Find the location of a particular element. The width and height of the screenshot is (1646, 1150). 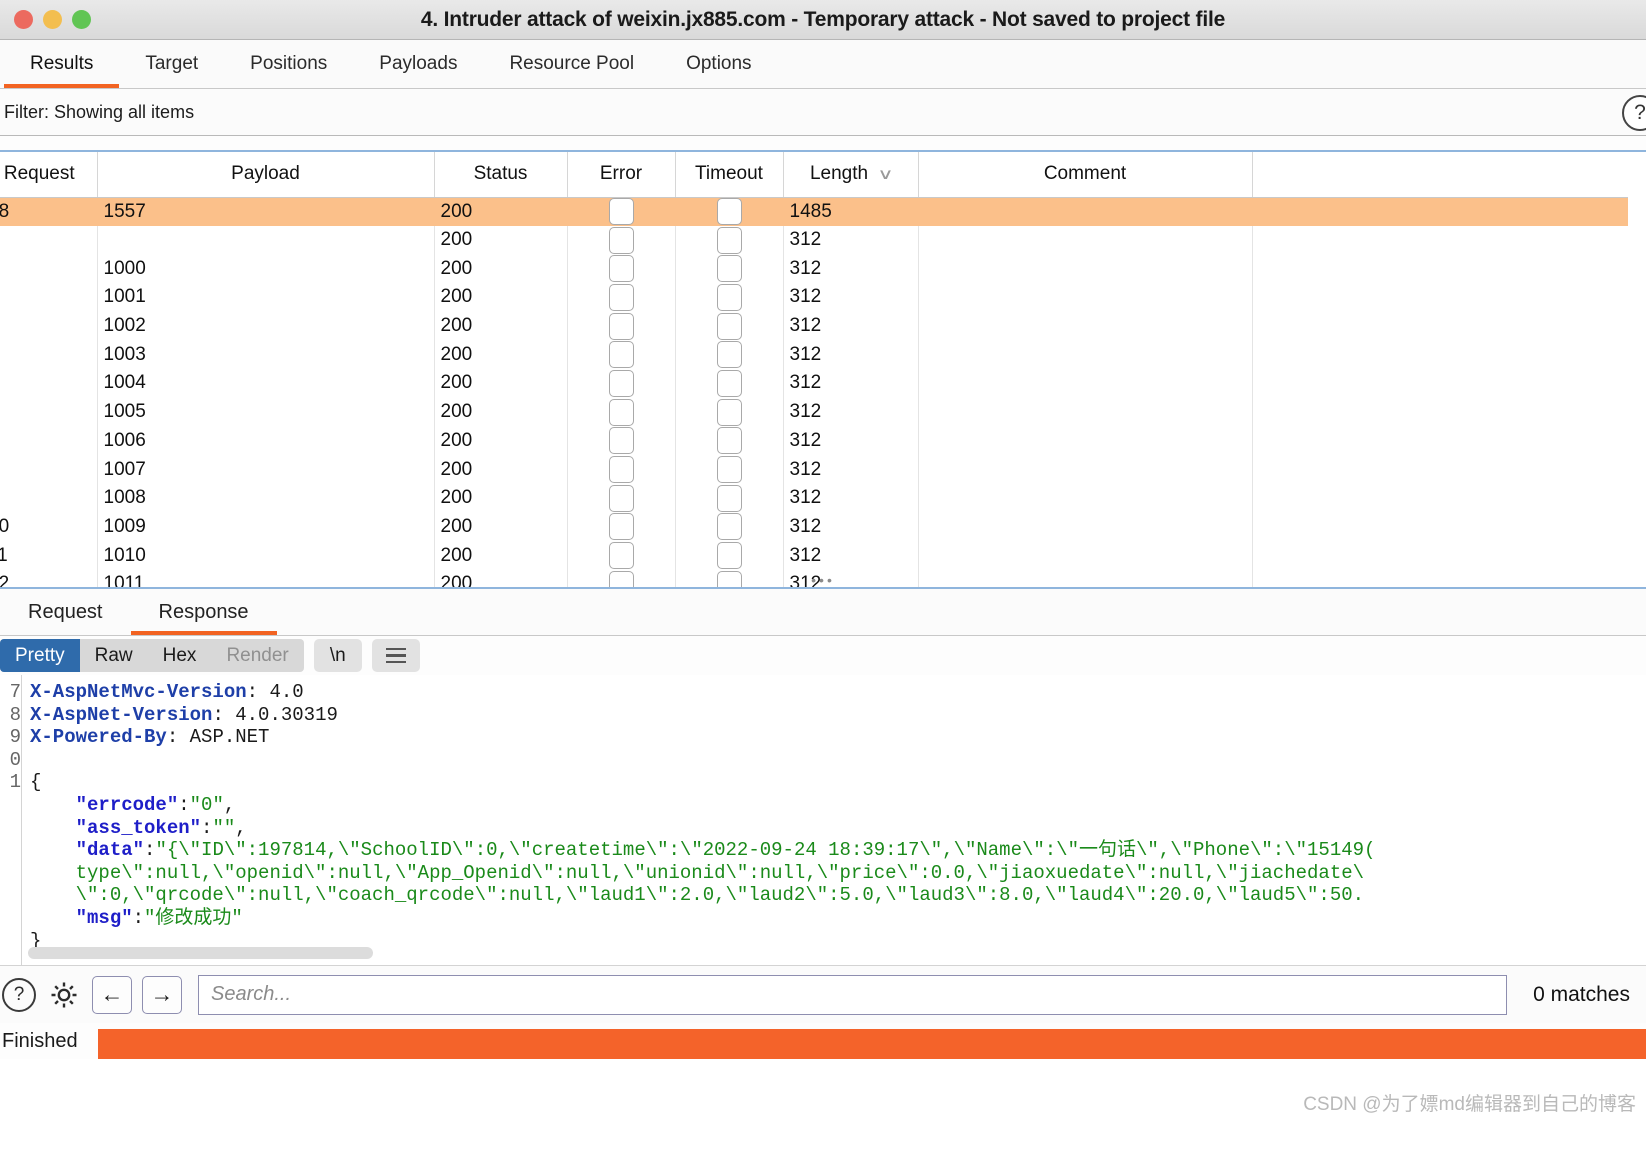

table-row: 91008200 312 is located at coordinates (814, 498).